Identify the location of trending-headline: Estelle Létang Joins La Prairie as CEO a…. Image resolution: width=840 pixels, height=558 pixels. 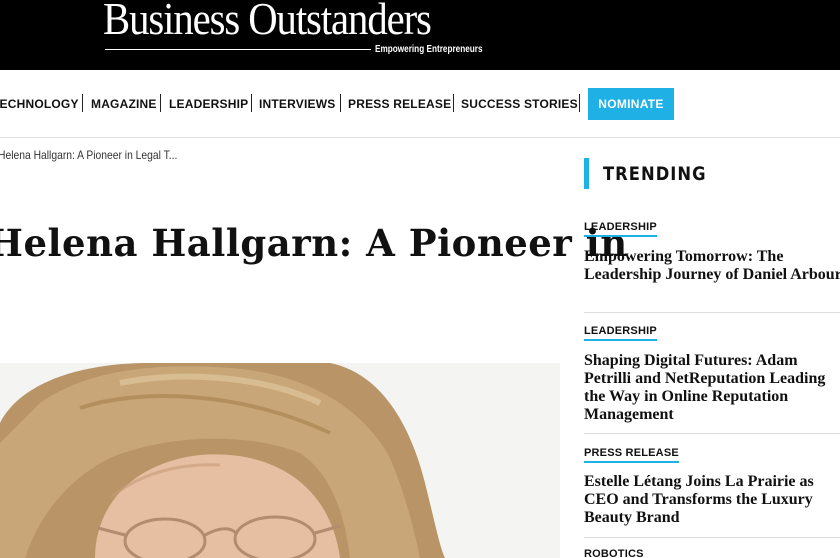
(712, 500).